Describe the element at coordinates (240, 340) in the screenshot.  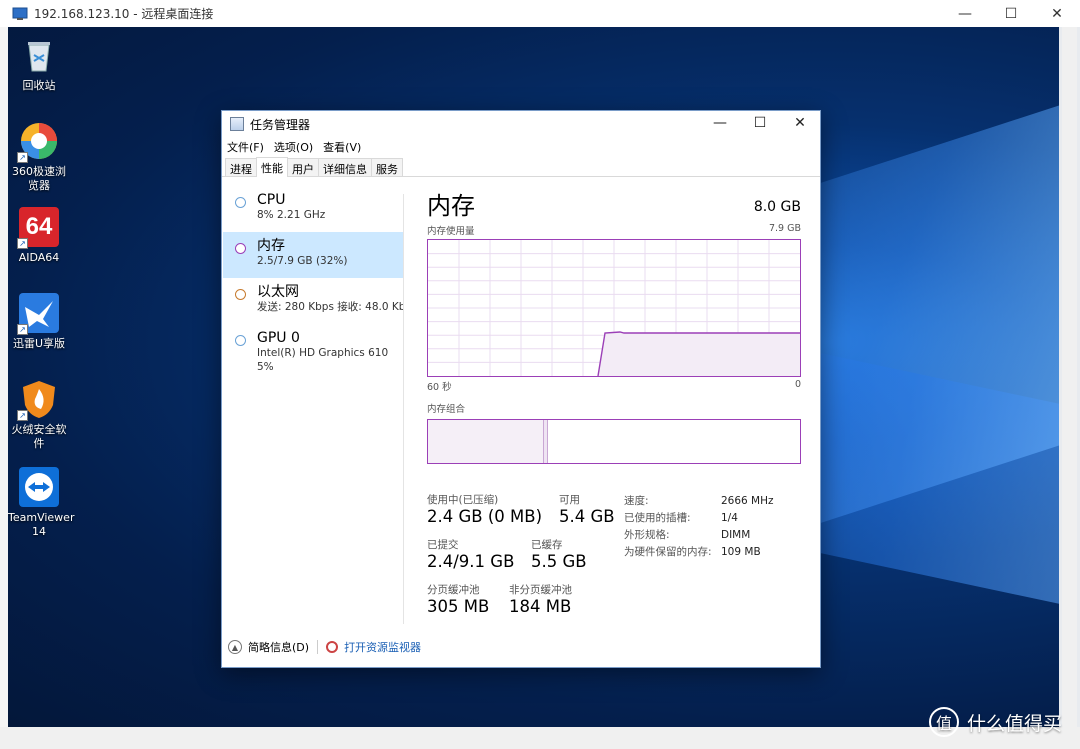
I see `gpu-indicator-icon` at that location.